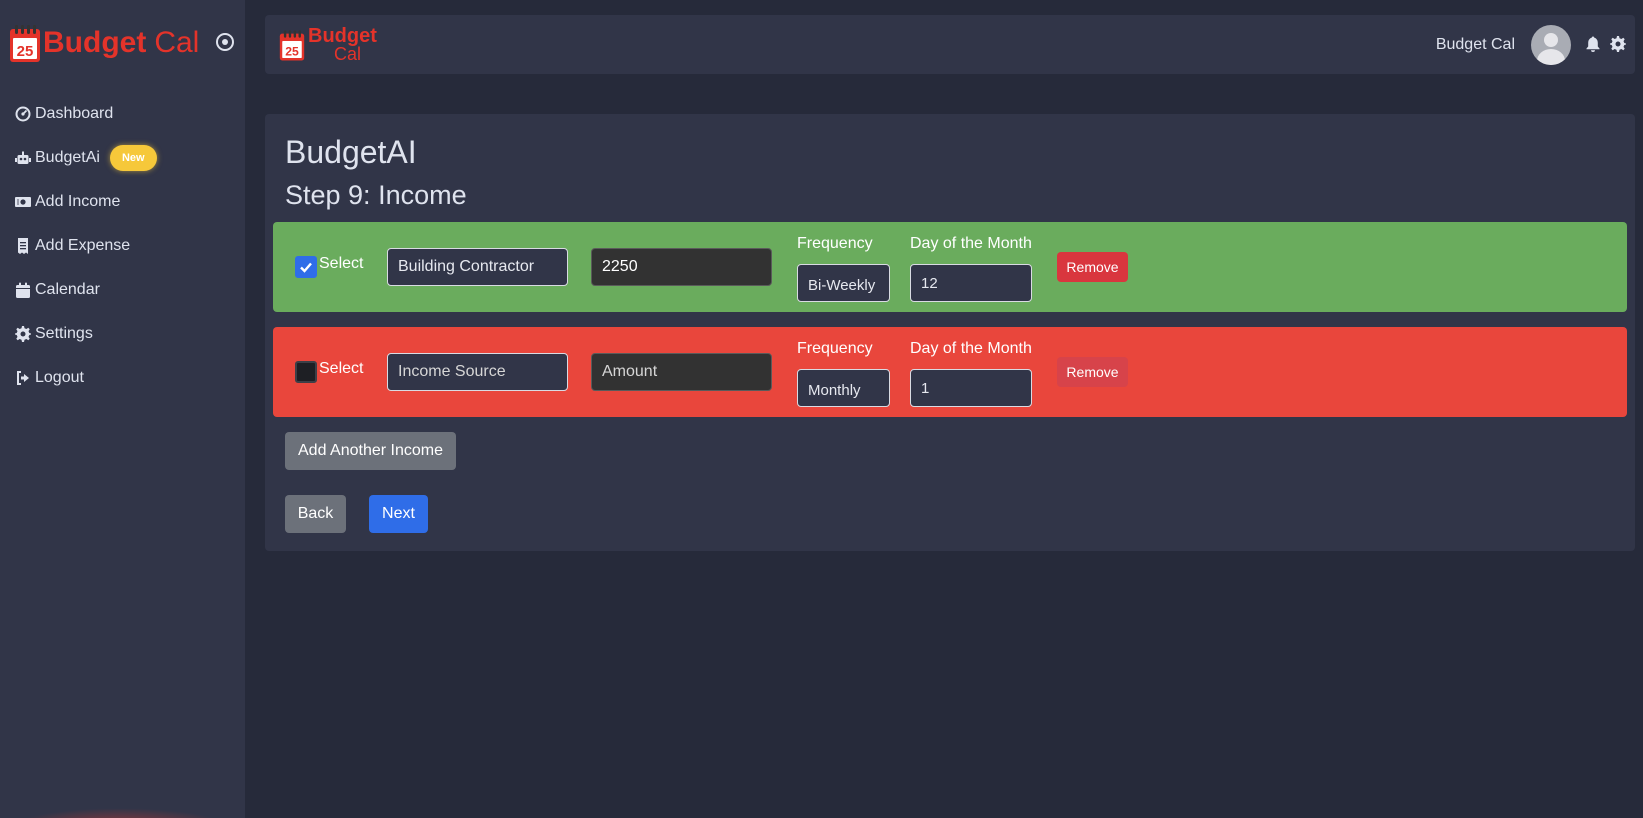 The width and height of the screenshot is (1643, 818). What do you see at coordinates (1475, 44) in the screenshot?
I see `user-name: Budget Cal` at bounding box center [1475, 44].